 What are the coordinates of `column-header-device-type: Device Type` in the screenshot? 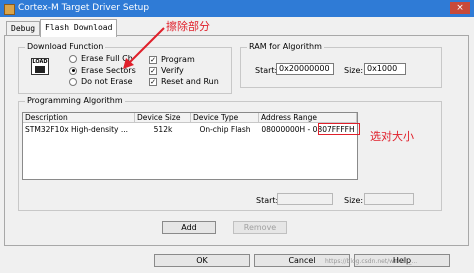 It's located at (225, 118).